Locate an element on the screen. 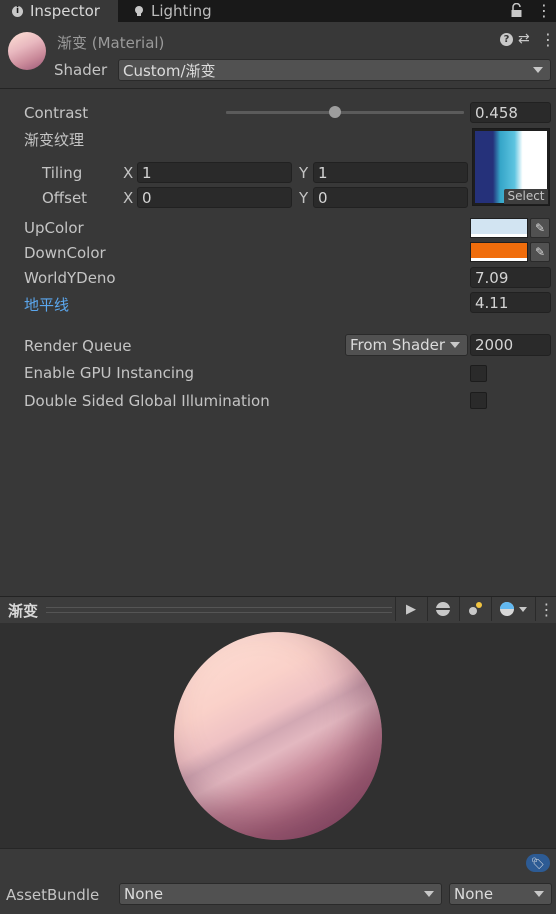 The width and height of the screenshot is (556, 914). asset-bundle-variant: None is located at coordinates (474, 894).